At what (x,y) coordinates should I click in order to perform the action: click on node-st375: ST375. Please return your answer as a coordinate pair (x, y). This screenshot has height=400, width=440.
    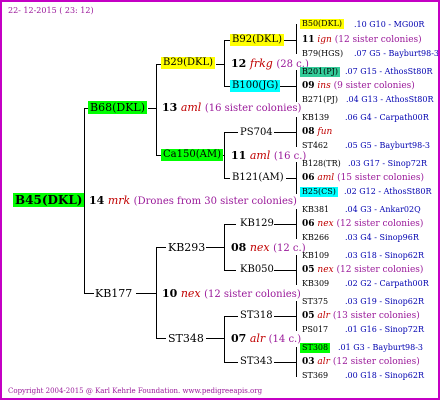
    Looking at the image, I should click on (315, 302).